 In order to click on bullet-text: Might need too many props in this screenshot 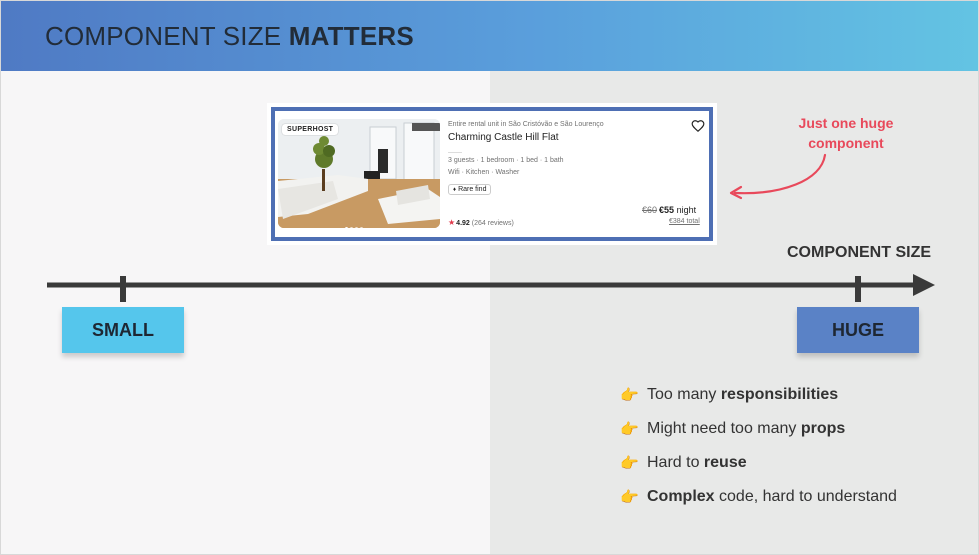, I will do `click(746, 429)`.